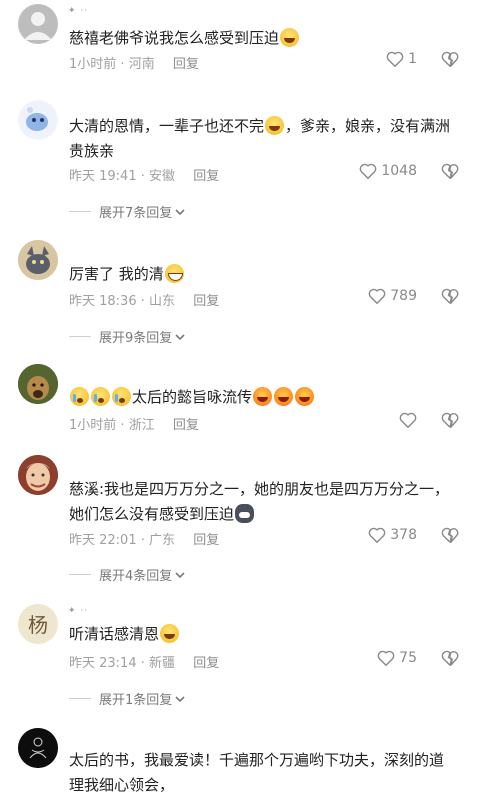 This screenshot has width=479, height=800. Describe the element at coordinates (174, 38) in the screenshot. I see `comment-text: 慈禧老佛爷说我怎么感受到压迫` at that location.